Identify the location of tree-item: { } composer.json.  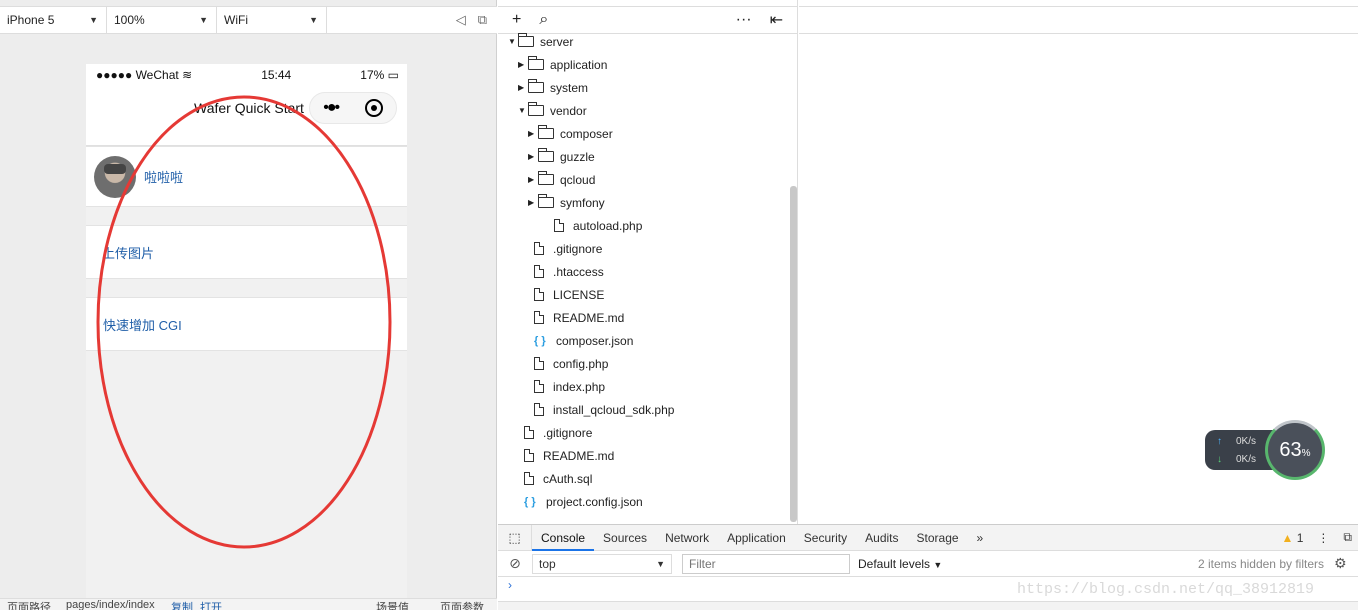
(583, 340).